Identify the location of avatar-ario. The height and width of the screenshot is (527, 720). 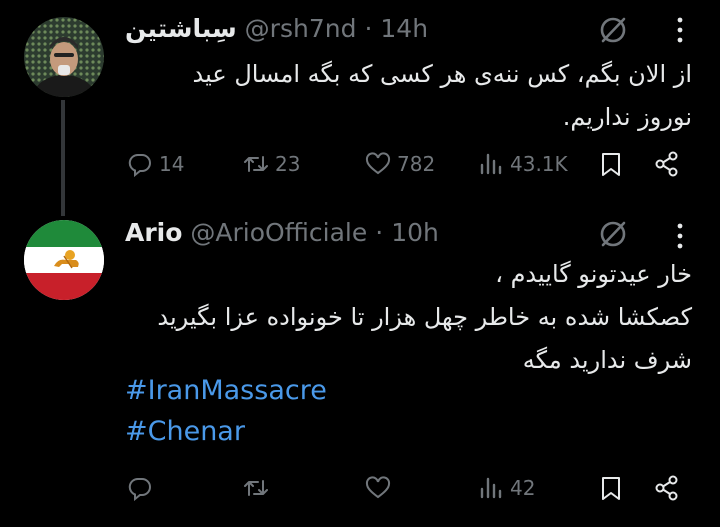
(64, 260).